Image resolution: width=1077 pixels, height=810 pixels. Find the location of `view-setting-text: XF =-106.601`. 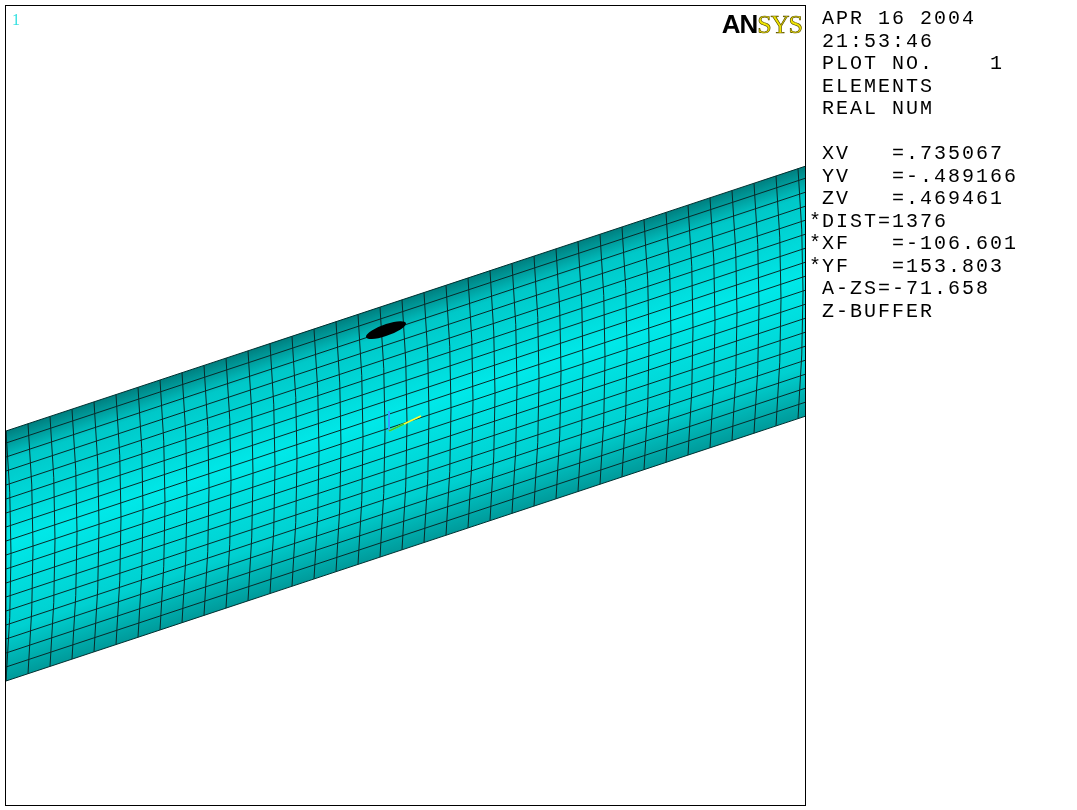

view-setting-text: XF =-106.601 is located at coordinates (920, 244).